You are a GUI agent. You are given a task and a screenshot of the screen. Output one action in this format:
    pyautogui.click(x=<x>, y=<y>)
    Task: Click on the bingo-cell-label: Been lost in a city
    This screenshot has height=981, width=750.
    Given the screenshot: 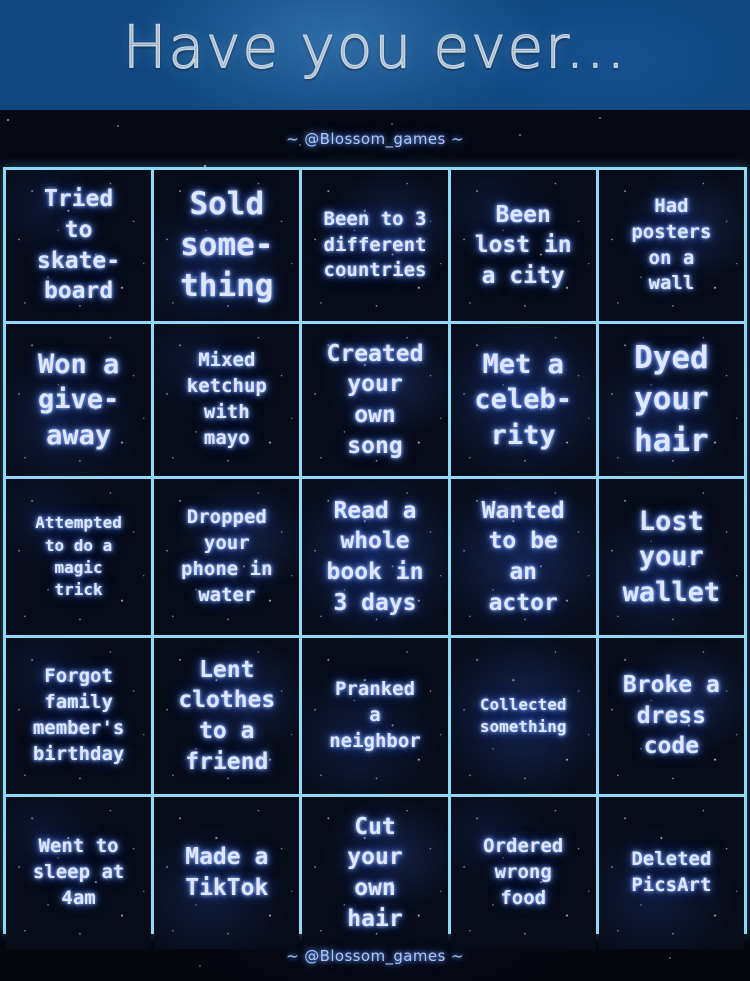 What is the action you would take?
    pyautogui.click(x=523, y=245)
    